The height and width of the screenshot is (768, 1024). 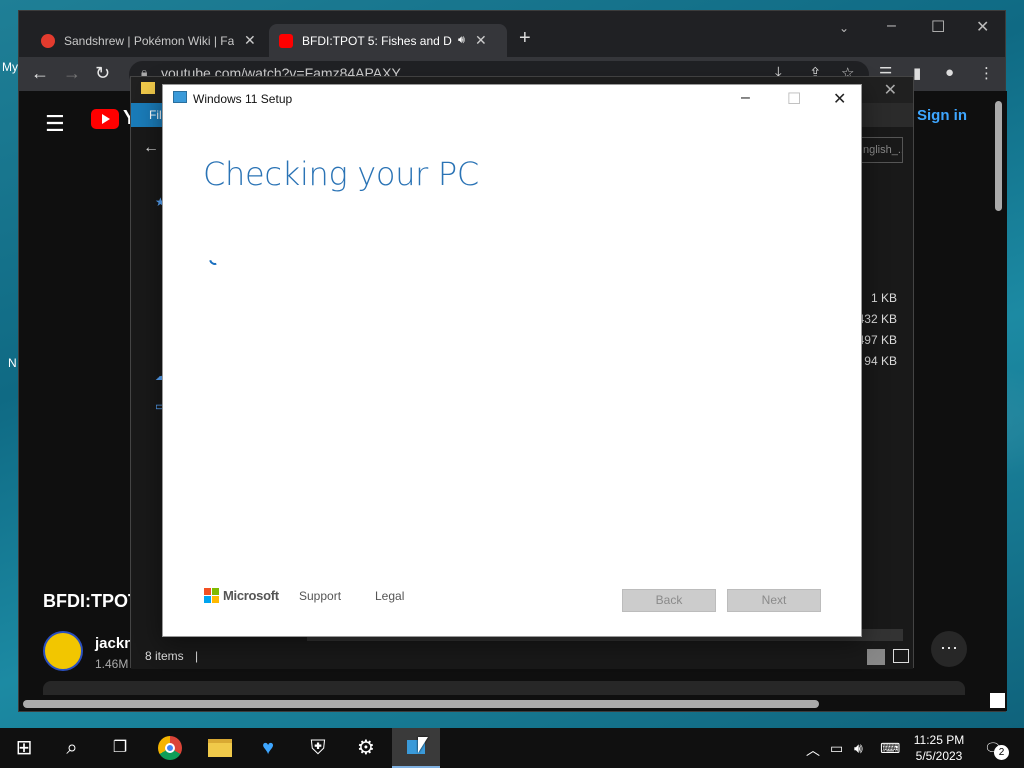 I want to click on video-title: BFDI:TPOT, so click(x=91, y=601).